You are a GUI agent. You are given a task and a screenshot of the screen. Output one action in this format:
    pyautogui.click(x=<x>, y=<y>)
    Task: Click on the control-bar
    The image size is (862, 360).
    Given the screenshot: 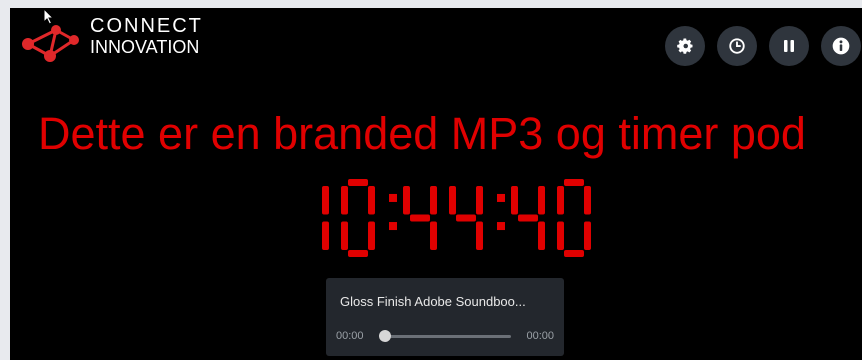 What is the action you would take?
    pyautogui.click(x=763, y=46)
    